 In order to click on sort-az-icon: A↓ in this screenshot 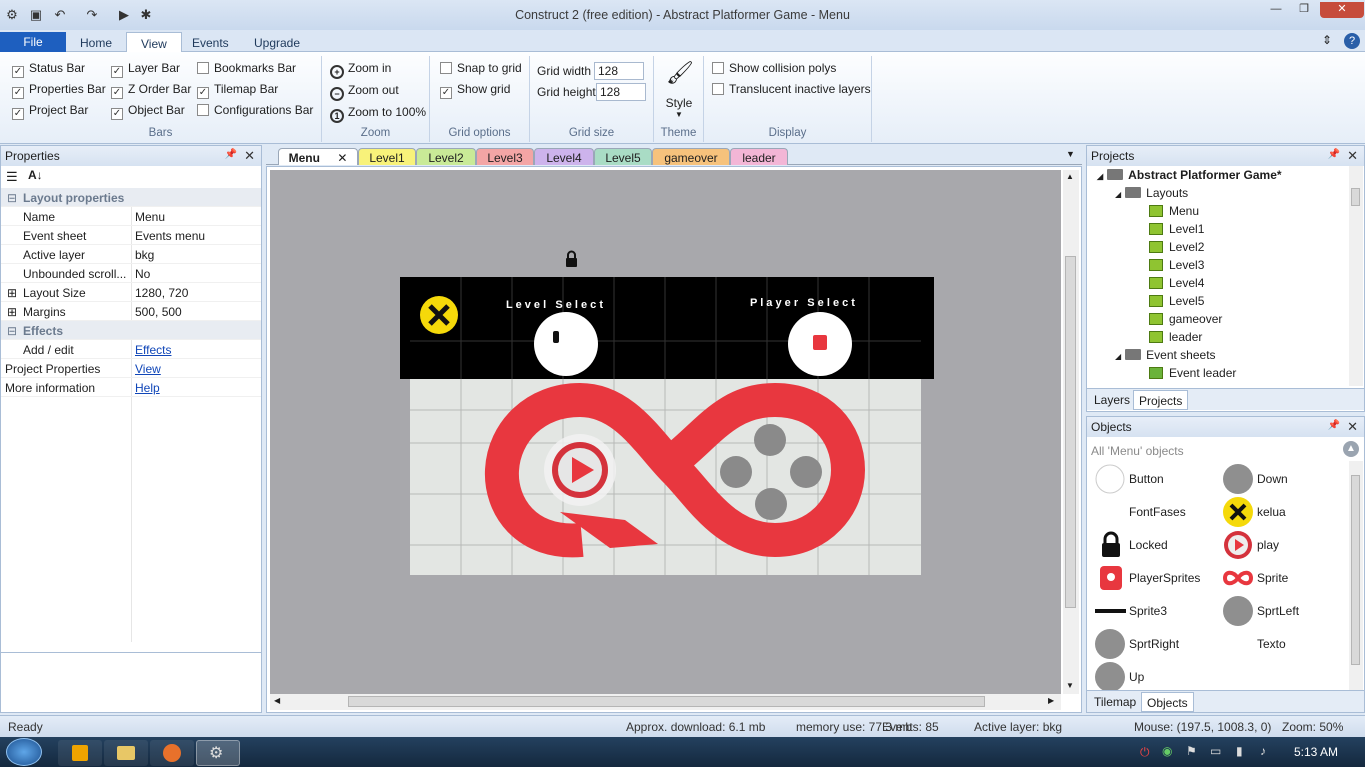, I will do `click(35, 175)`.